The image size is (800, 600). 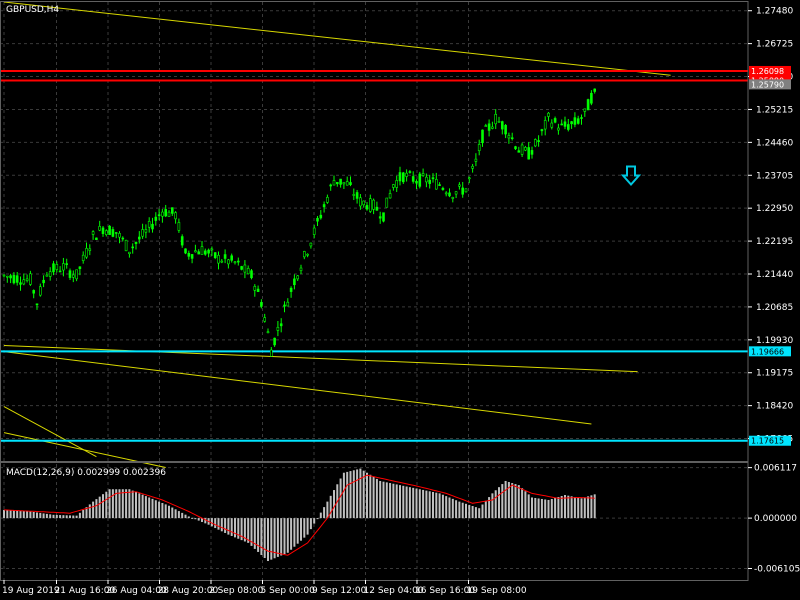 I want to click on x-tick-label: 19 Aug 2019, so click(x=31, y=591).